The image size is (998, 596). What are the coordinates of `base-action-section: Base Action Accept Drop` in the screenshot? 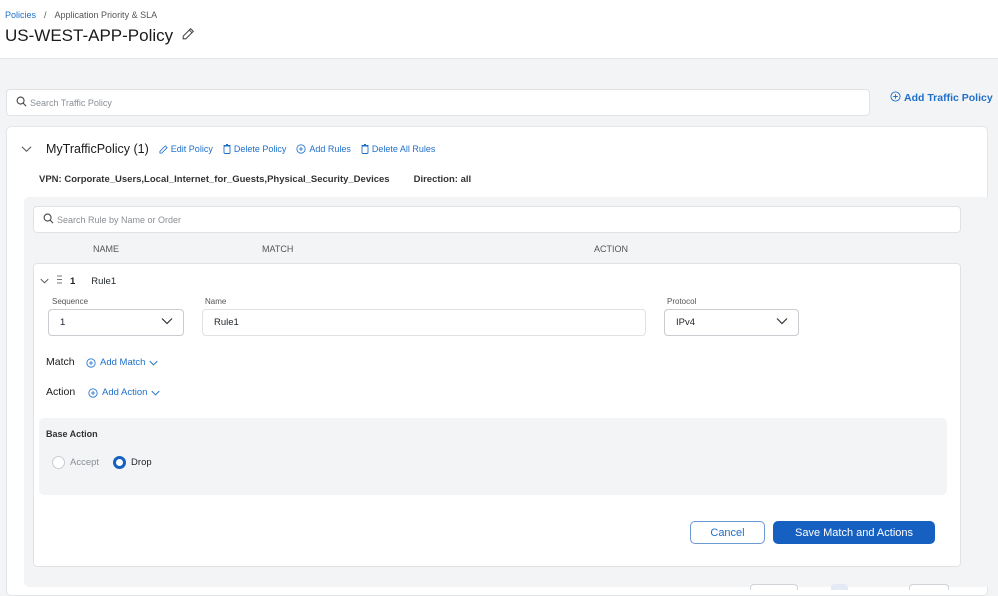 It's located at (493, 456).